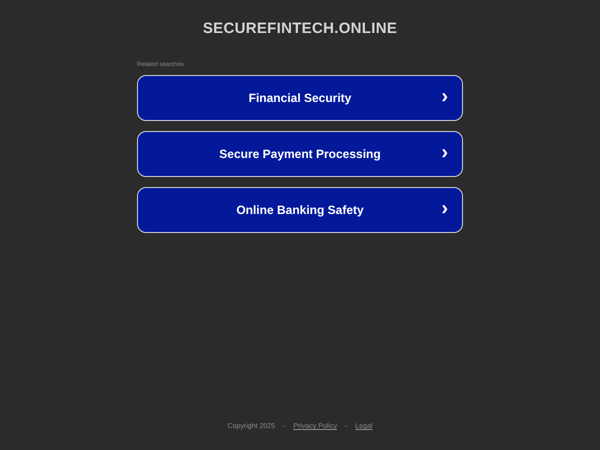 This screenshot has height=450, width=600. What do you see at coordinates (300, 98) in the screenshot?
I see `search-link: Financial Security ›` at bounding box center [300, 98].